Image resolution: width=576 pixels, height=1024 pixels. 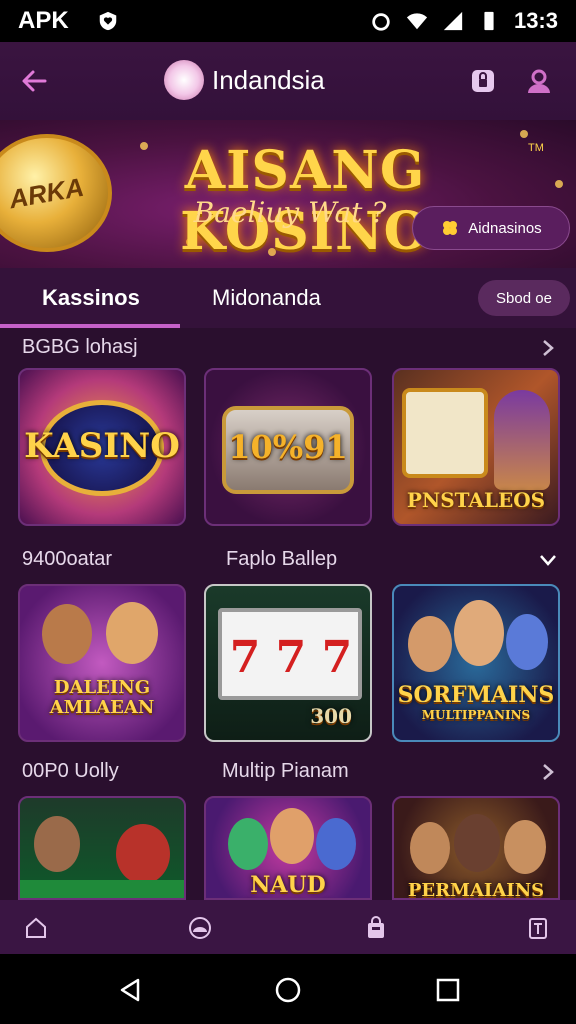 I want to click on app-header: Indandsia, so click(x=288, y=81).